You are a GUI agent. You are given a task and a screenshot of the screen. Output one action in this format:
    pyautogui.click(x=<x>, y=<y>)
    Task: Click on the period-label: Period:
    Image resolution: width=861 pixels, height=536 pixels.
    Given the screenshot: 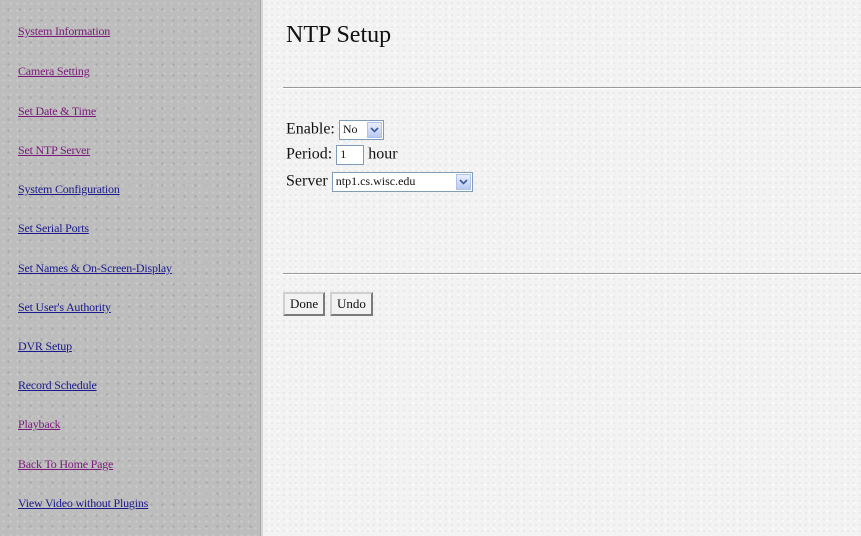 What is the action you would take?
    pyautogui.click(x=309, y=154)
    